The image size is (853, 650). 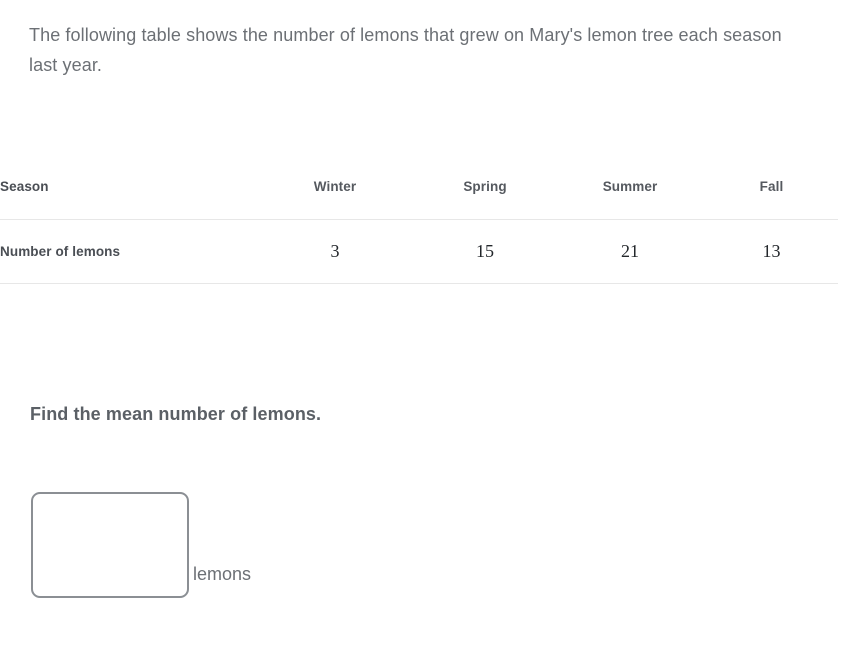 I want to click on answer-input, so click(x=110, y=545).